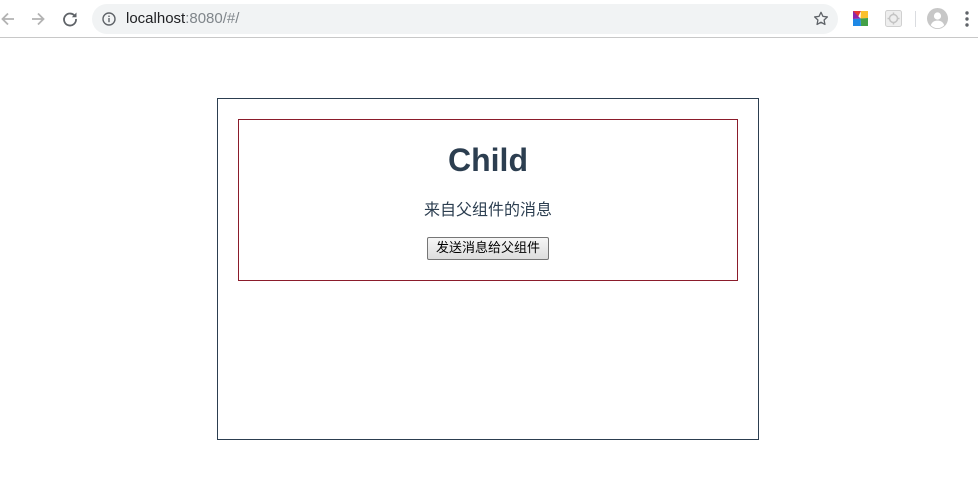  I want to click on parent-message-text: 来自父组件的消息, so click(487, 210).